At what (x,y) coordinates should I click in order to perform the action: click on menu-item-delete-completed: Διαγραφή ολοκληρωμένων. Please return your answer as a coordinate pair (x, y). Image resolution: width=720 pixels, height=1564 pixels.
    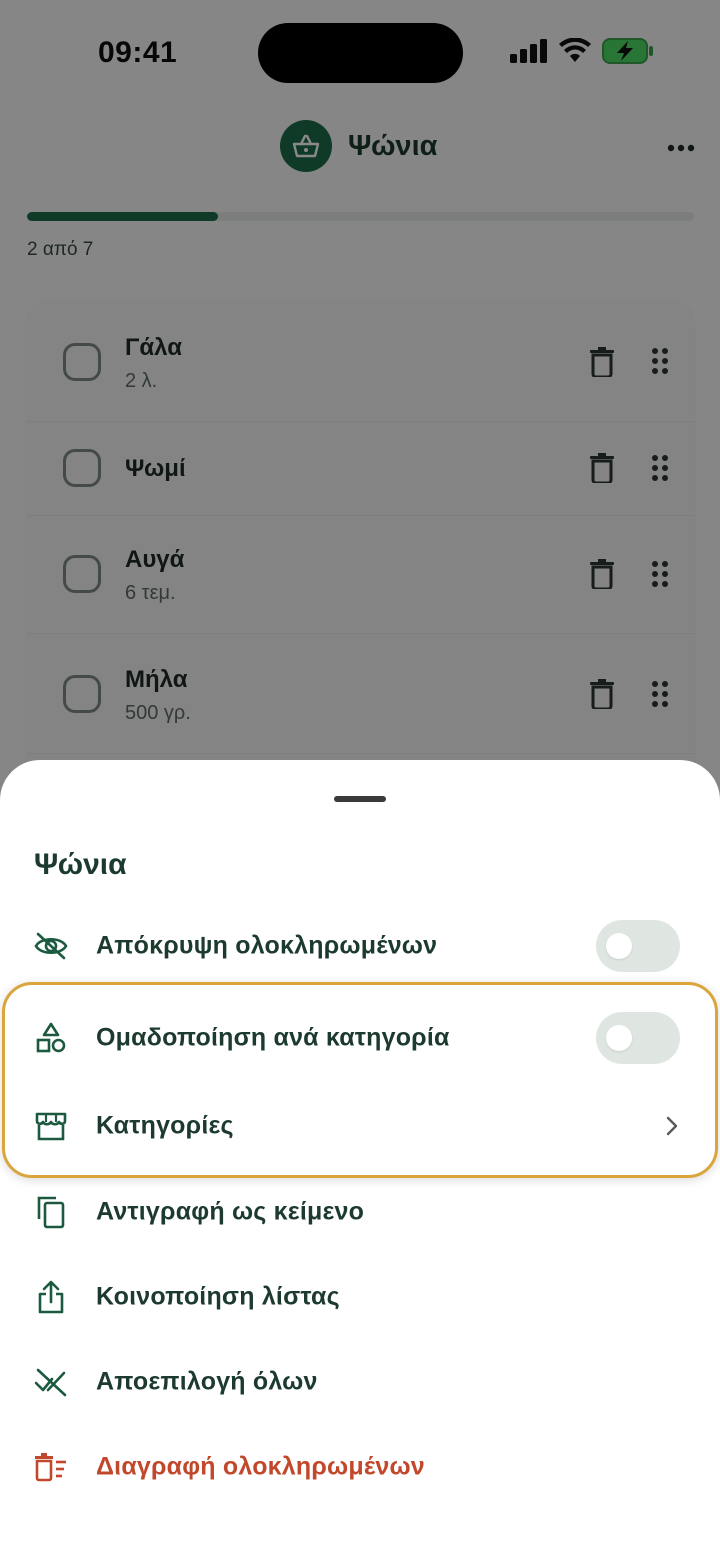
    Looking at the image, I should click on (360, 1467).